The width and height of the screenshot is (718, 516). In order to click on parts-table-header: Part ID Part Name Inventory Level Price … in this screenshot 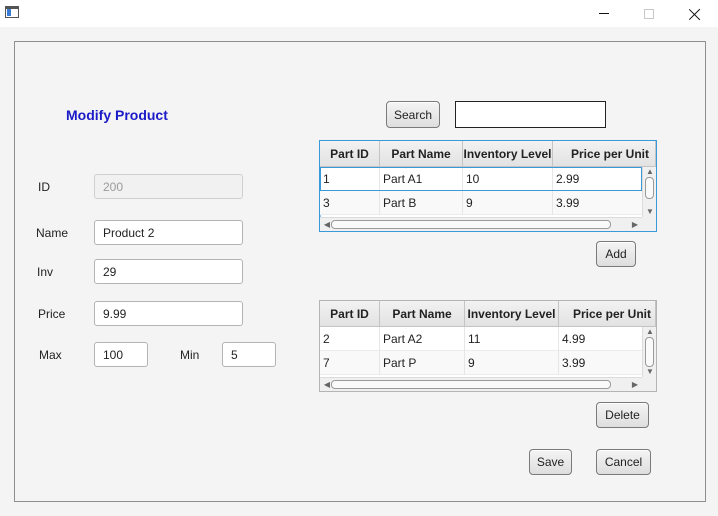, I will do `click(488, 154)`.